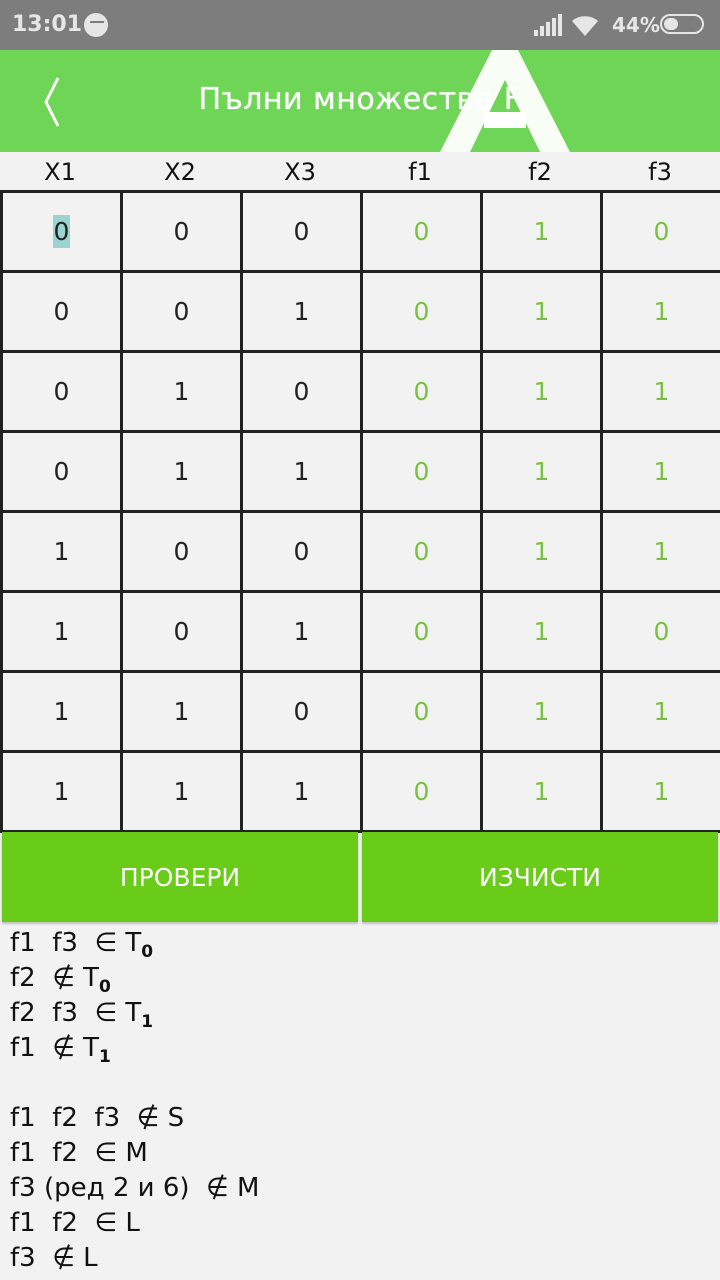  Describe the element at coordinates (360, 171) in the screenshot. I see `table-header: X1 X2 X3 f1 f2 f3` at that location.